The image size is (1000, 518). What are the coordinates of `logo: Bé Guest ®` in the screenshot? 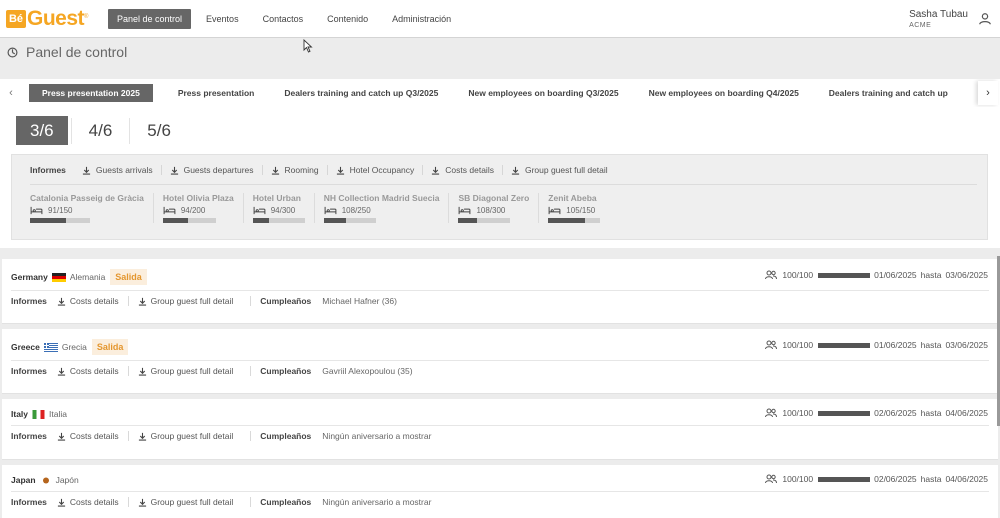 It's located at (52, 18).